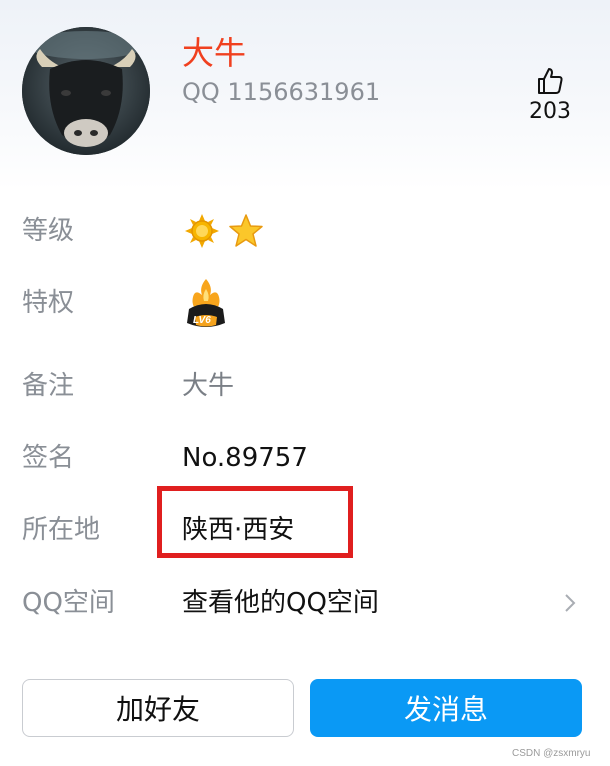 This screenshot has height=766, width=610. I want to click on highlight-box, so click(255, 522).